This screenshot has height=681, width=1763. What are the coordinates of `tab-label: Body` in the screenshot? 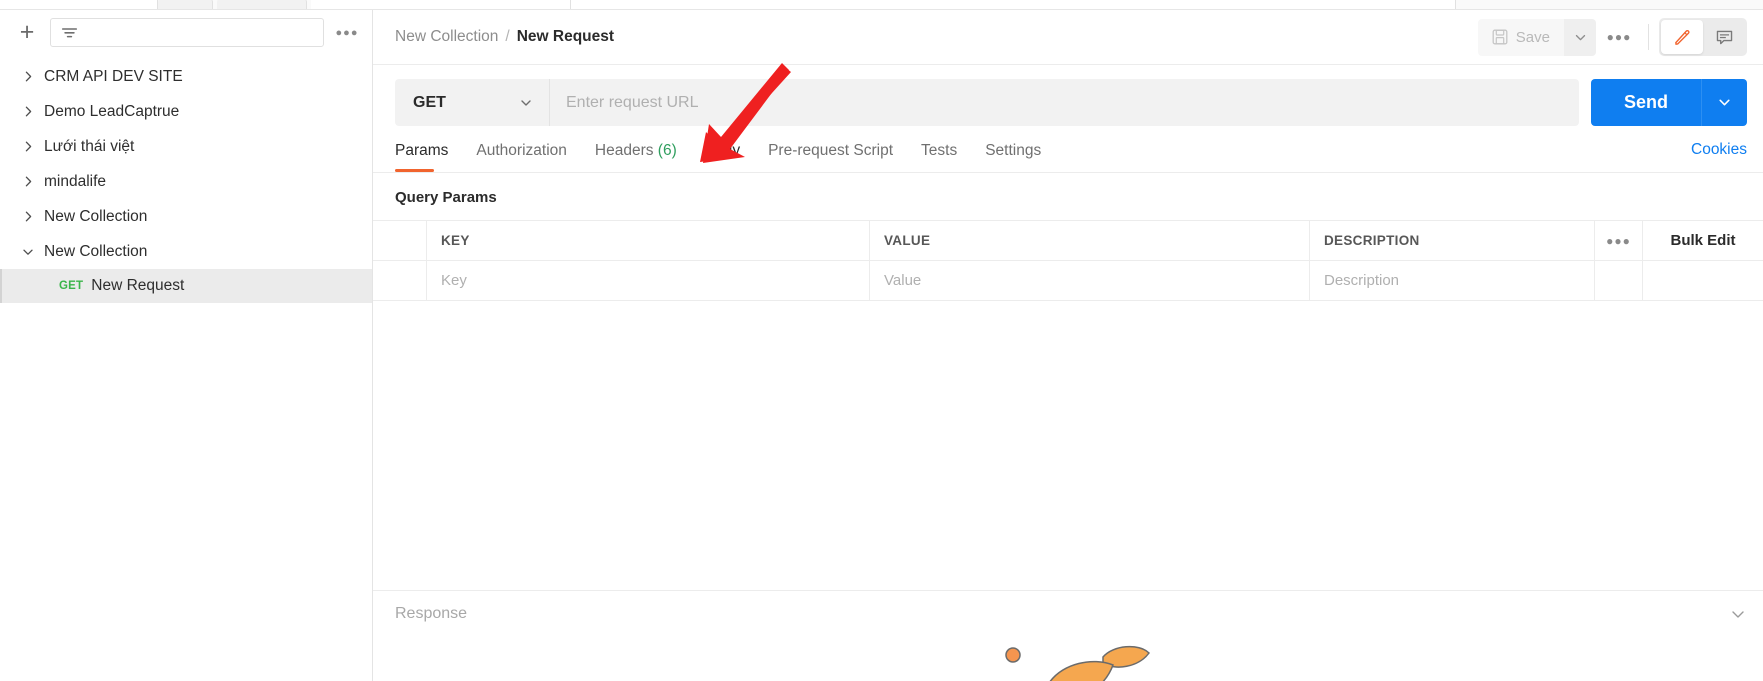 It's located at (722, 150).